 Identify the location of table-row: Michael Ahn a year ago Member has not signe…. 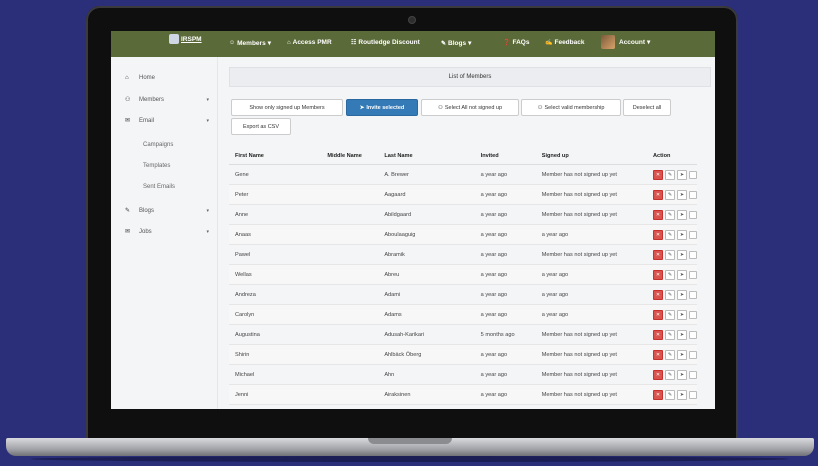
(463, 374).